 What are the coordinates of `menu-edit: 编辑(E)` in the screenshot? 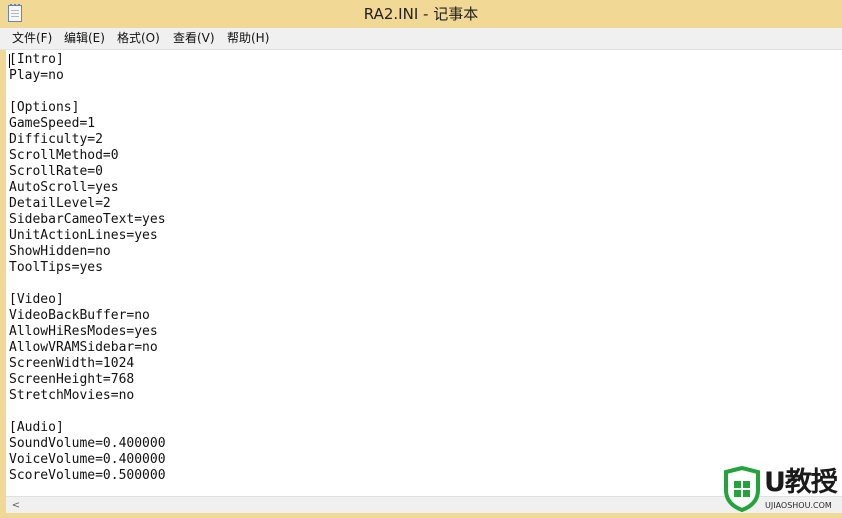 It's located at (84, 38).